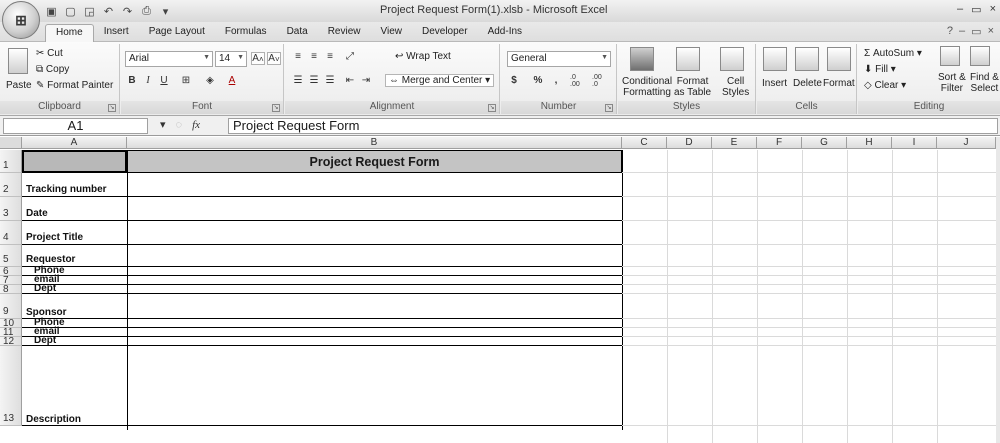  I want to click on column-header-j: J, so click(966, 143).